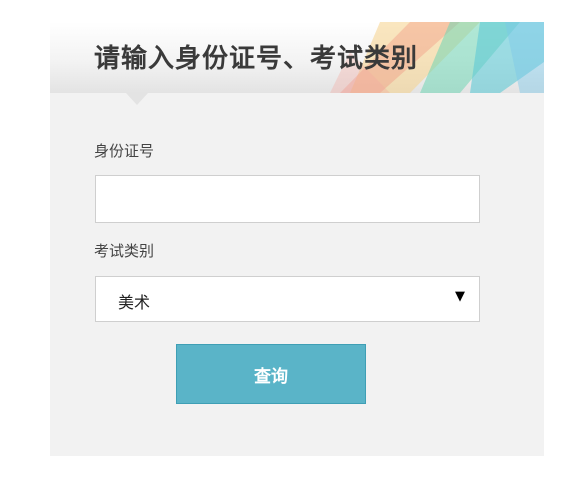 This screenshot has width=580, height=496. Describe the element at coordinates (287, 299) in the screenshot. I see `exam-category-select: 美术 ▼` at that location.